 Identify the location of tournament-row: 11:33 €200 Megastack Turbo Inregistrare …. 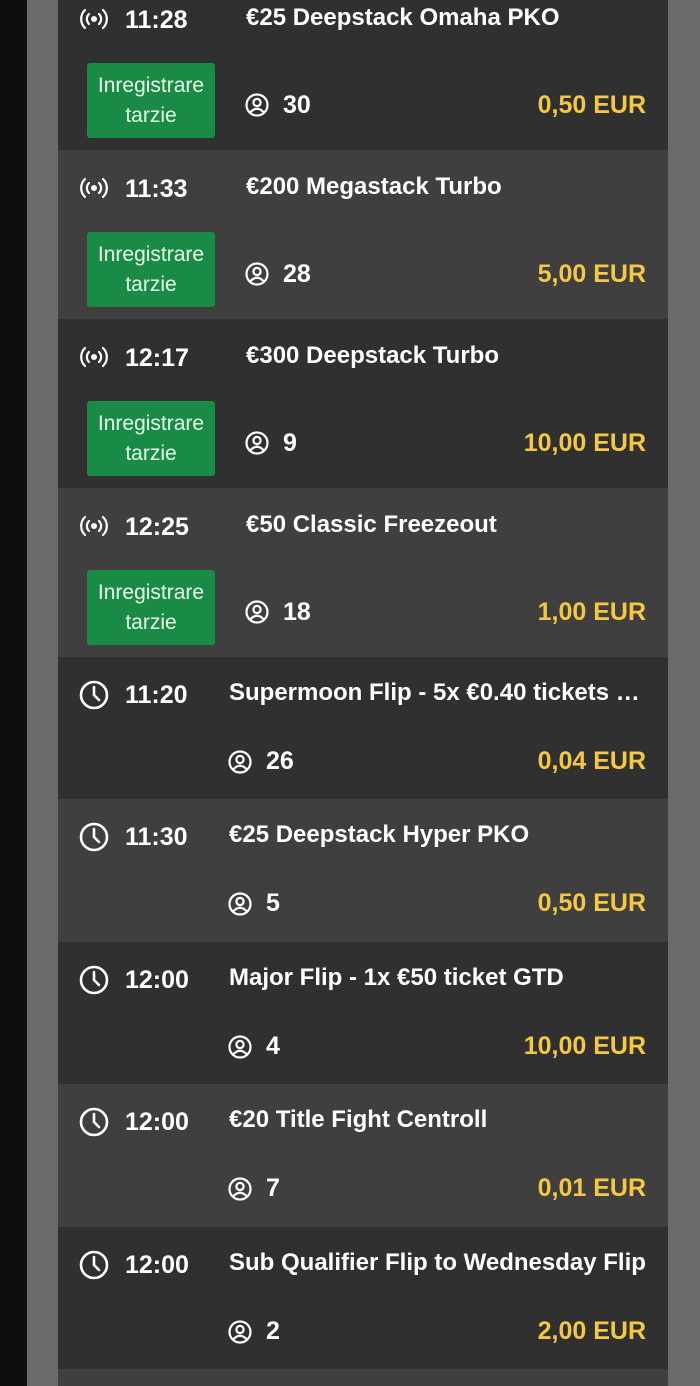
(363, 234).